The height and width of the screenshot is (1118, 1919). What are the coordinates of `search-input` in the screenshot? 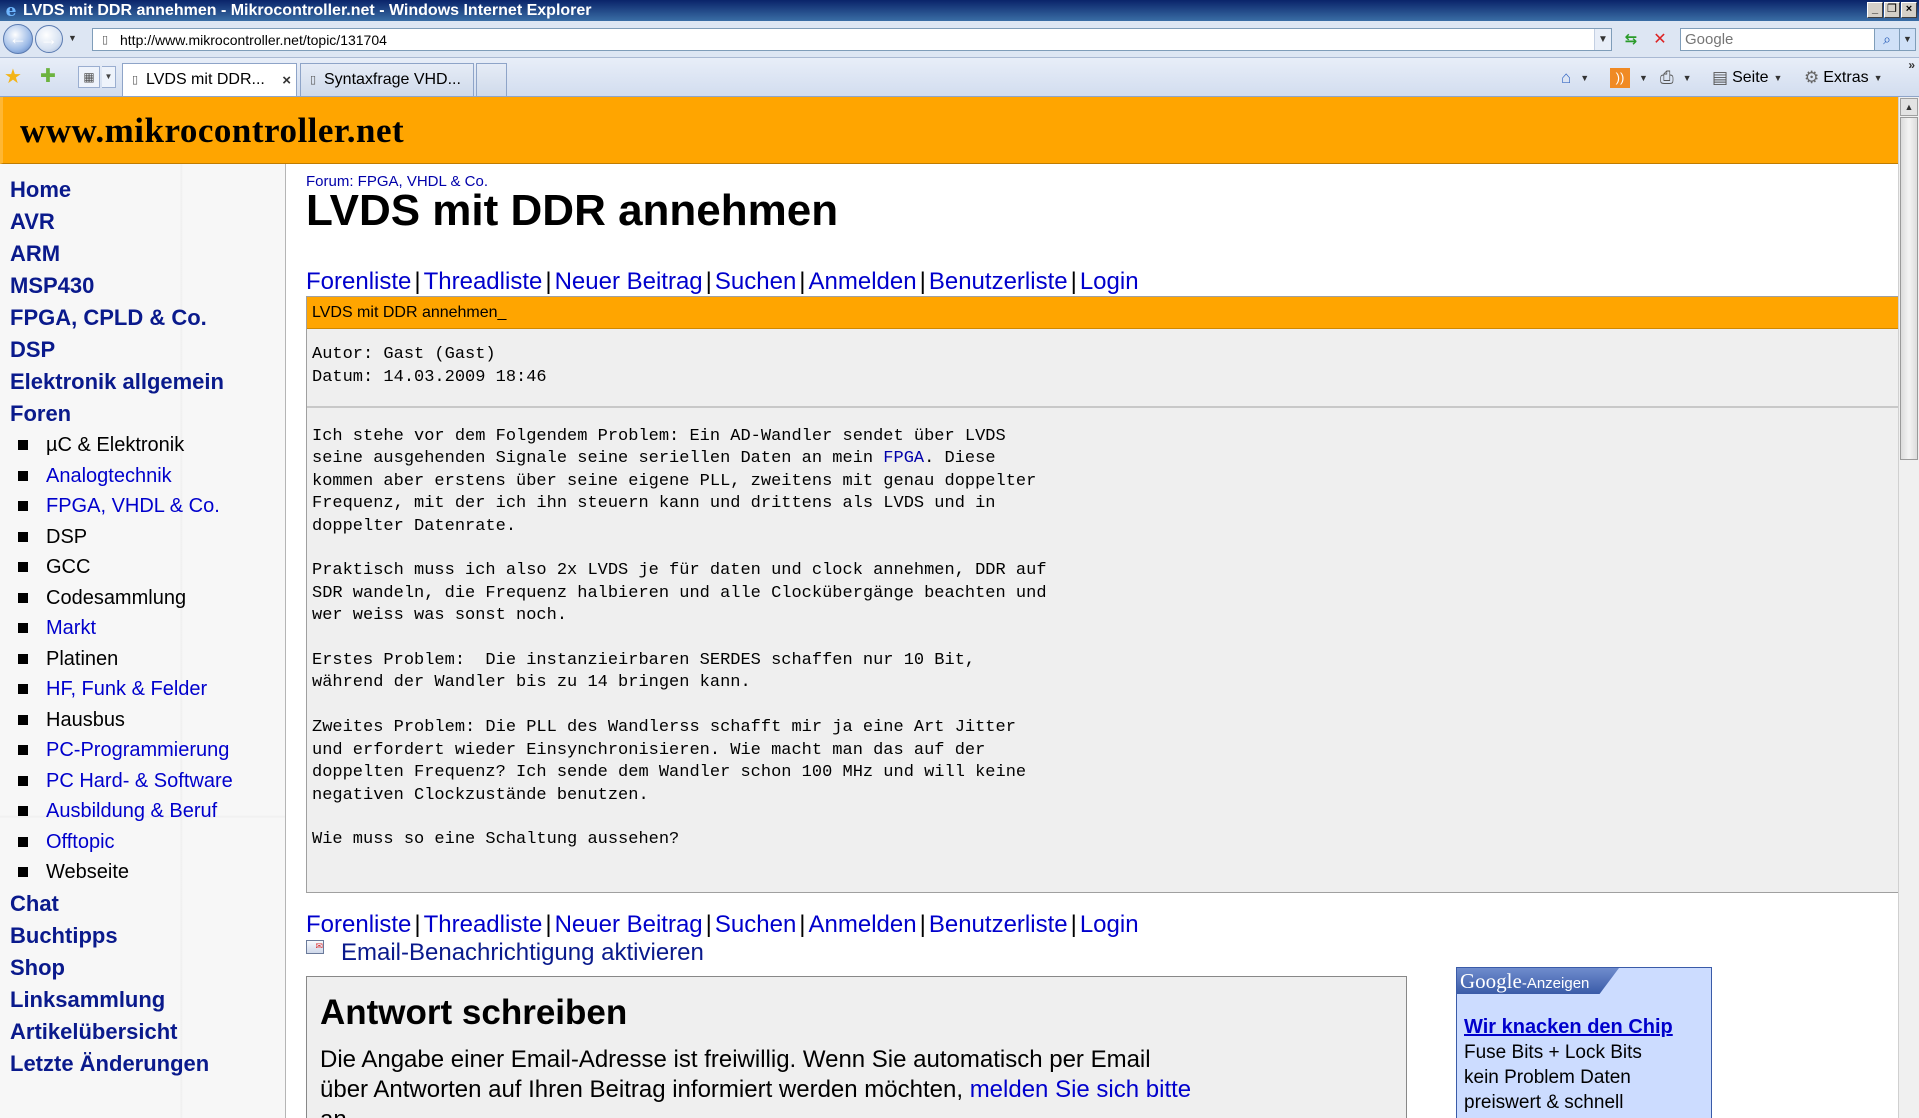 It's located at (1779, 39).